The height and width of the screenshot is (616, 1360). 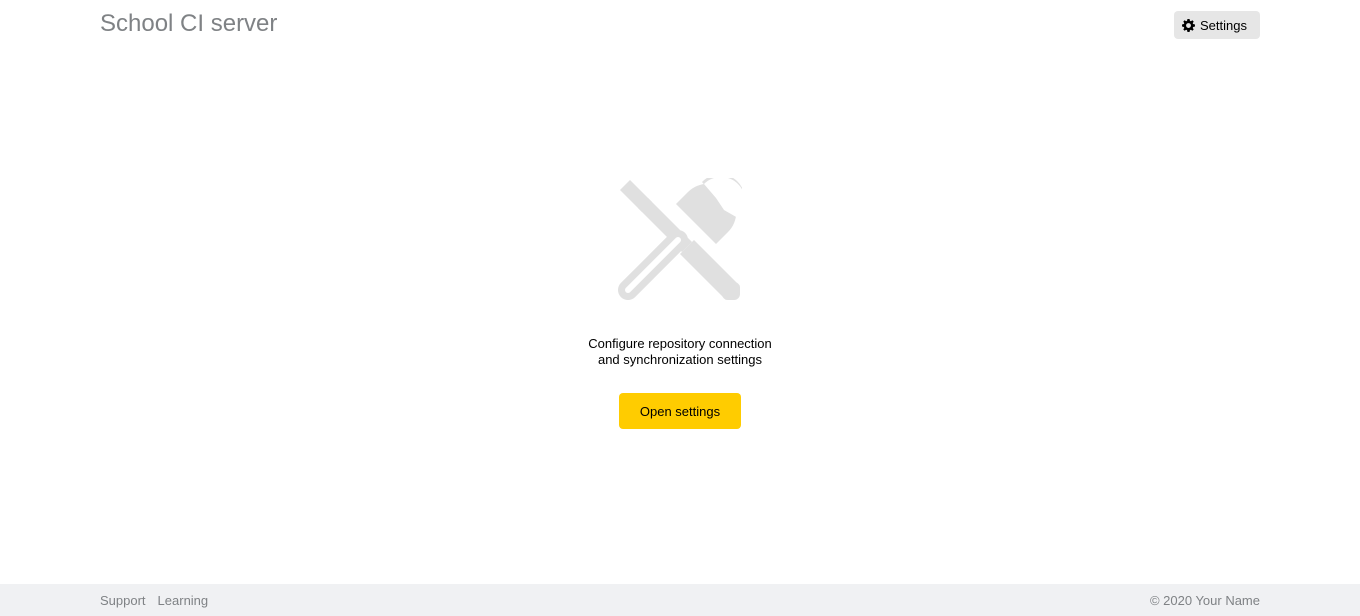 I want to click on footer-link-support: Support, so click(x=123, y=600).